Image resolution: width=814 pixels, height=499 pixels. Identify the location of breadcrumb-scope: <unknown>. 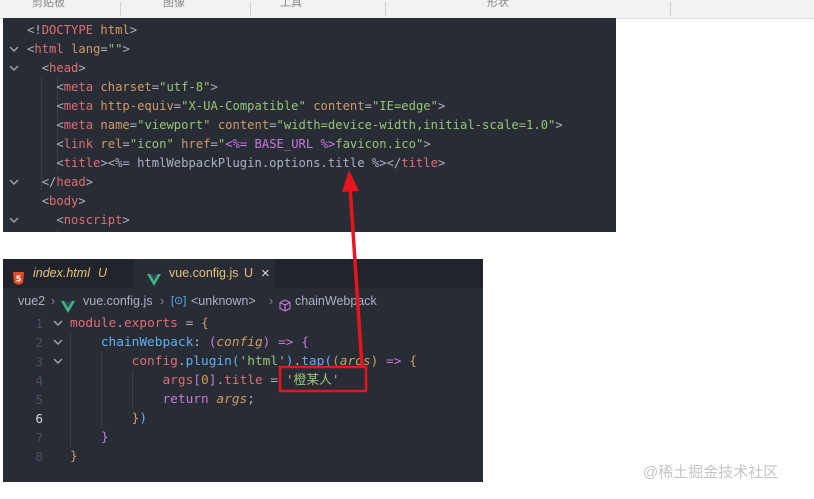
(223, 301).